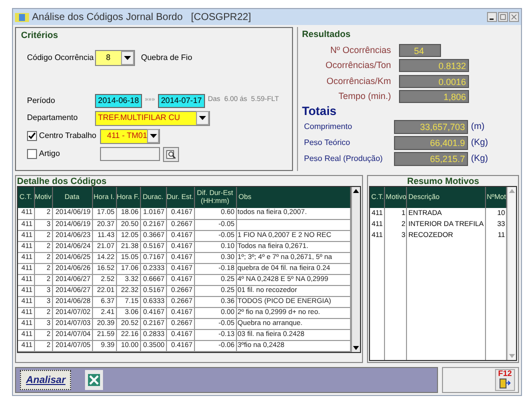  What do you see at coordinates (434, 81) in the screenshot?
I see `result-value: 0.0016` at bounding box center [434, 81].